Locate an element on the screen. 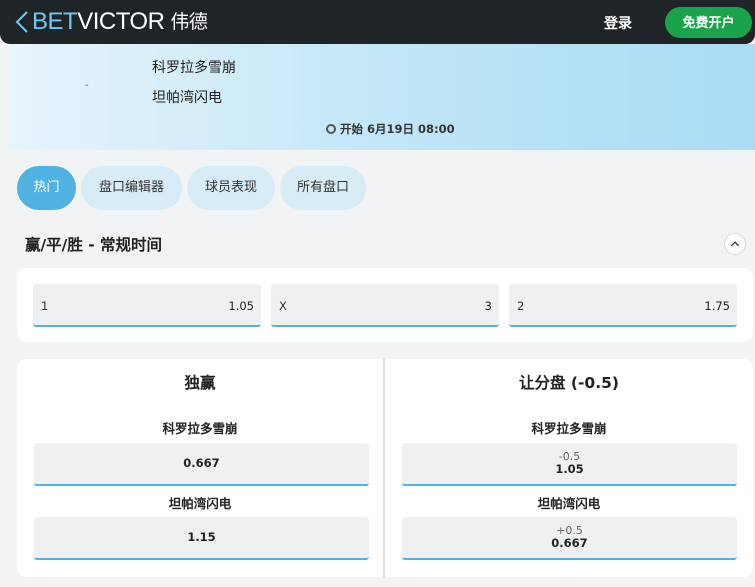 Image resolution: width=755 pixels, height=587 pixels. logo-cn: 伟德 is located at coordinates (189, 22).